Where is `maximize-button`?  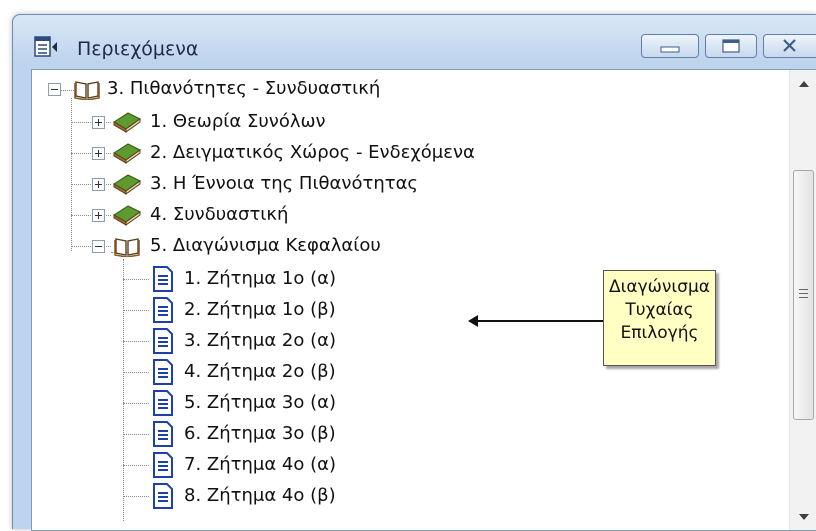
maximize-button is located at coordinates (731, 46).